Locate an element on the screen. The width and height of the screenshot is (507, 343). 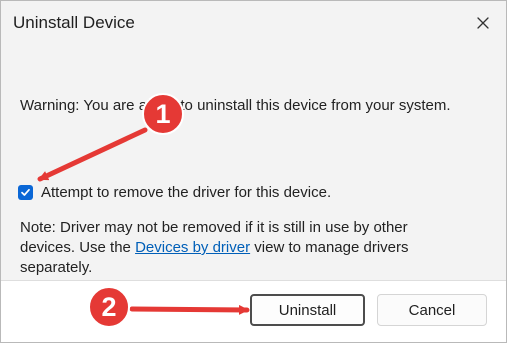
close-button is located at coordinates (483, 23).